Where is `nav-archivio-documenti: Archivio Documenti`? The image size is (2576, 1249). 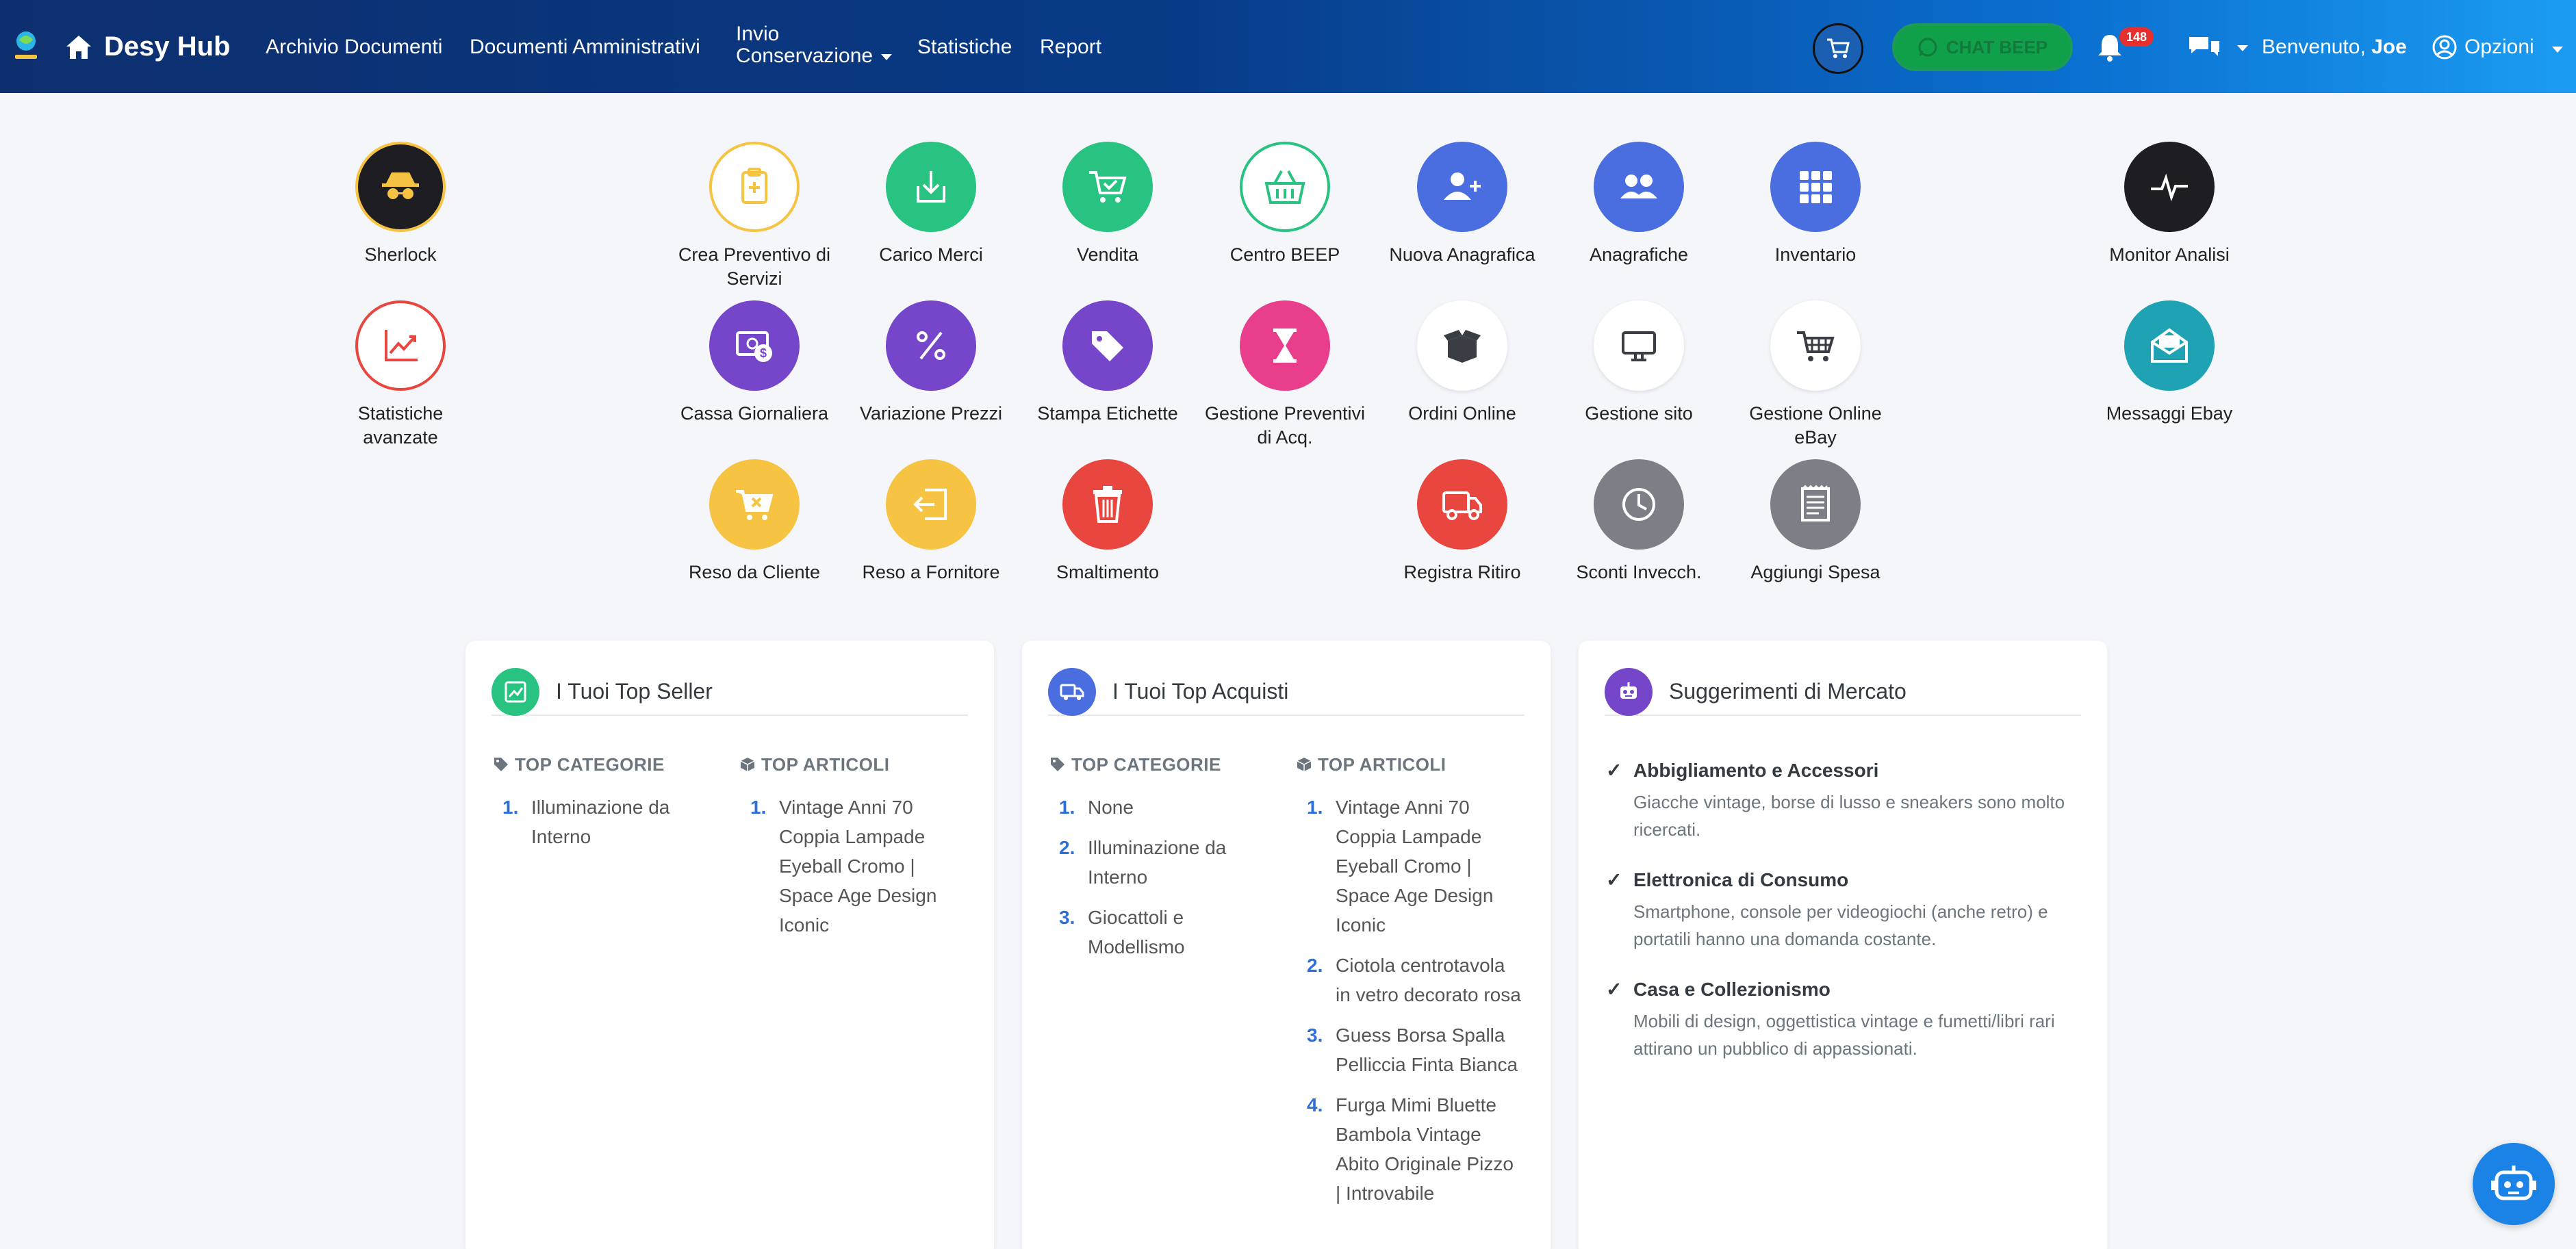
nav-archivio-documenti: Archivio Documenti is located at coordinates (354, 47).